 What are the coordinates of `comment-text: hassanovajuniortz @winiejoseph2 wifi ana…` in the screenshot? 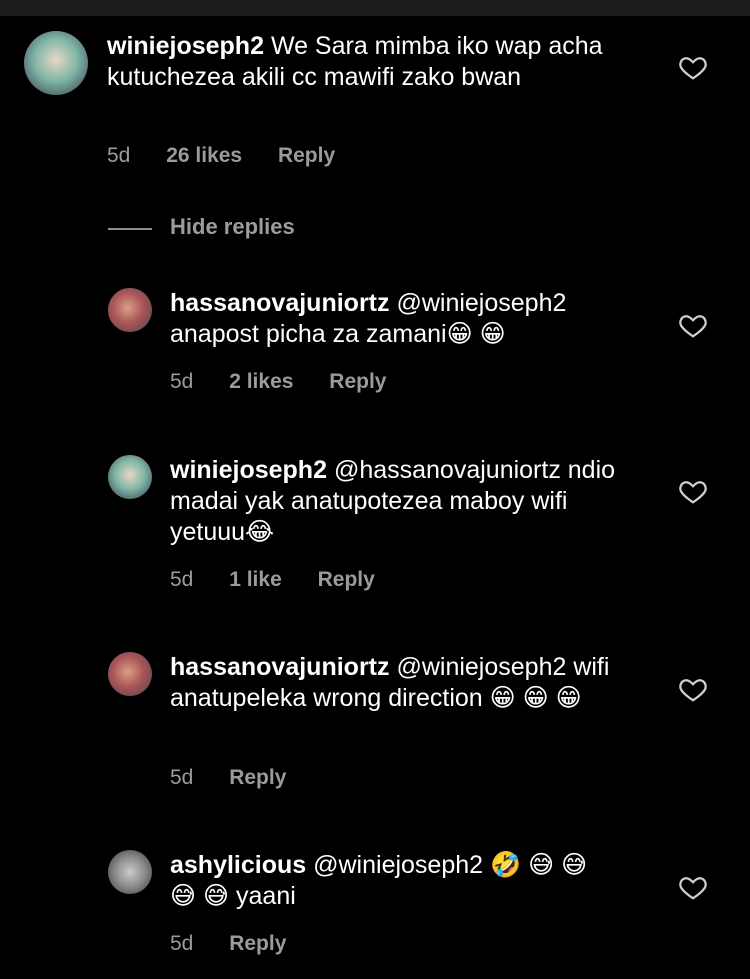 It's located at (405, 683).